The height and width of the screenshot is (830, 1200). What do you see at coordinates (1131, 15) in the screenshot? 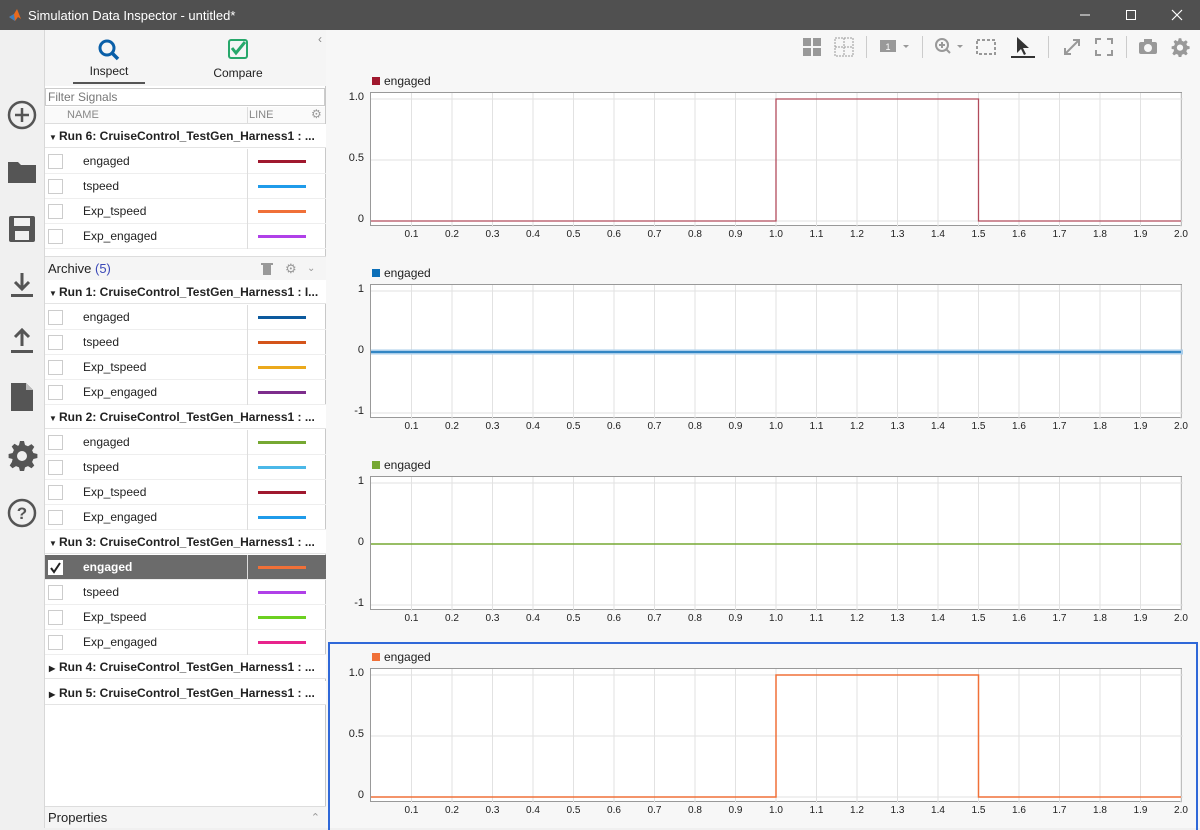
I see `maximize-button` at bounding box center [1131, 15].